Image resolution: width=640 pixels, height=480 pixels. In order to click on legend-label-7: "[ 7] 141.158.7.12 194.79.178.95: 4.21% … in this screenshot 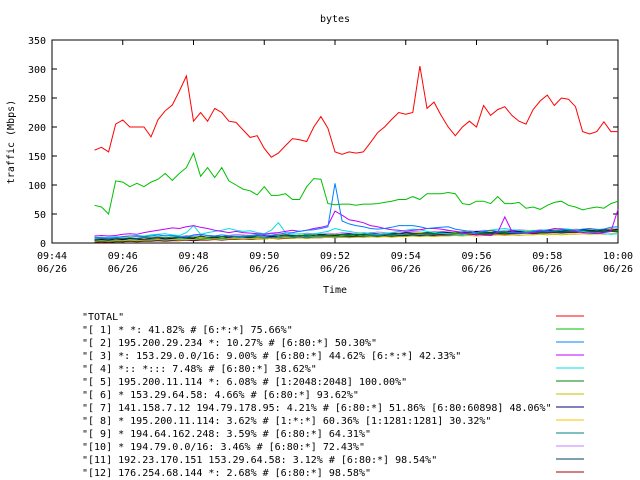, I will do `click(317, 408)`.